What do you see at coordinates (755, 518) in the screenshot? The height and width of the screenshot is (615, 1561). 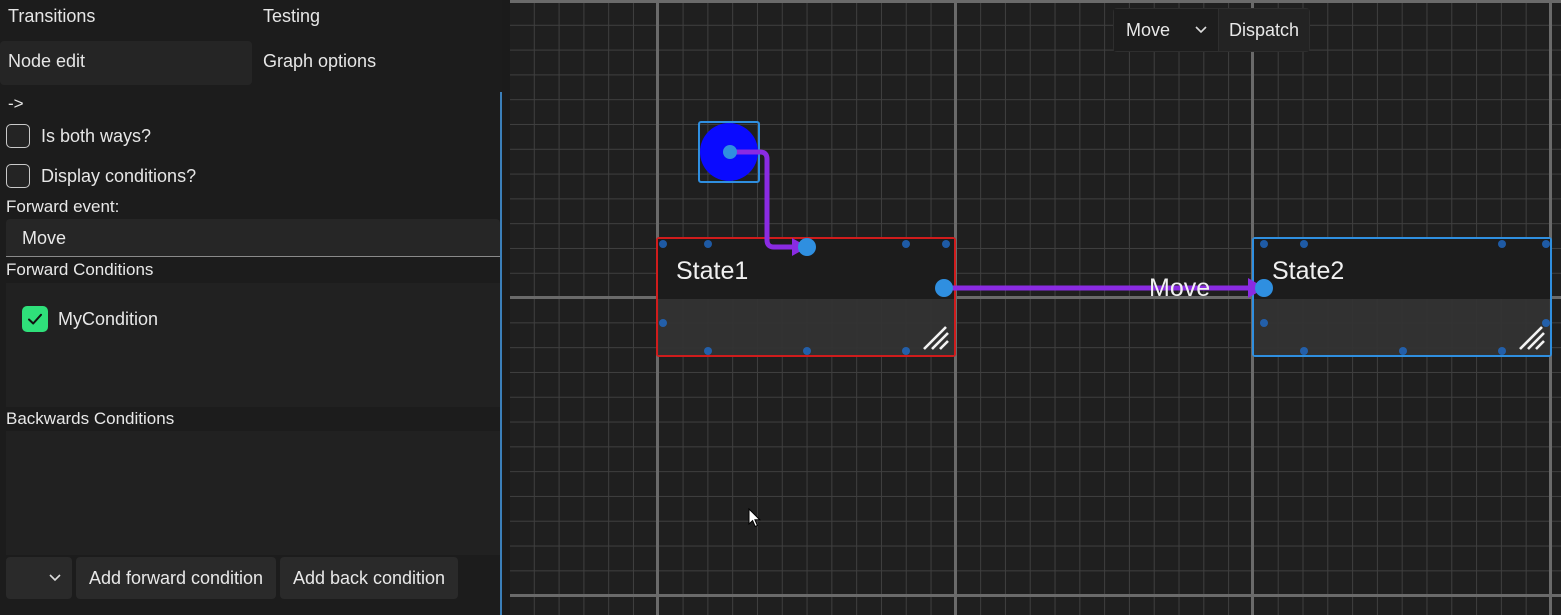 I see `mouse-cursor-icon` at bounding box center [755, 518].